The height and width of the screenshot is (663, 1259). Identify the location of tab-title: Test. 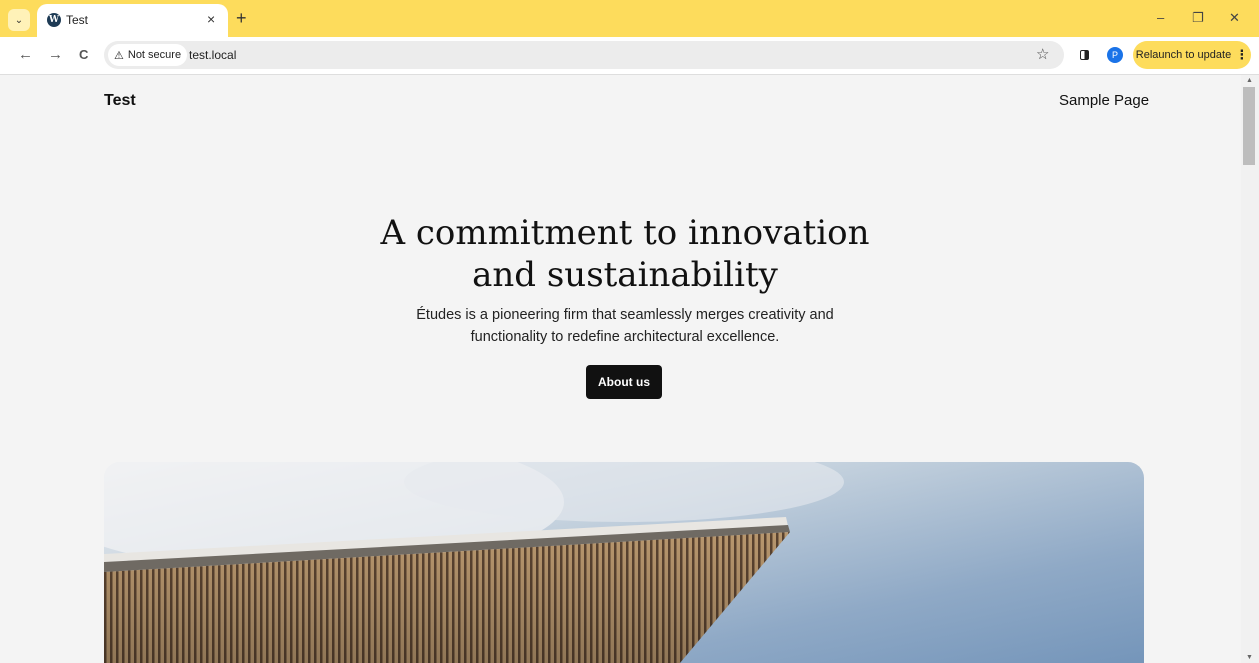
(77, 20).